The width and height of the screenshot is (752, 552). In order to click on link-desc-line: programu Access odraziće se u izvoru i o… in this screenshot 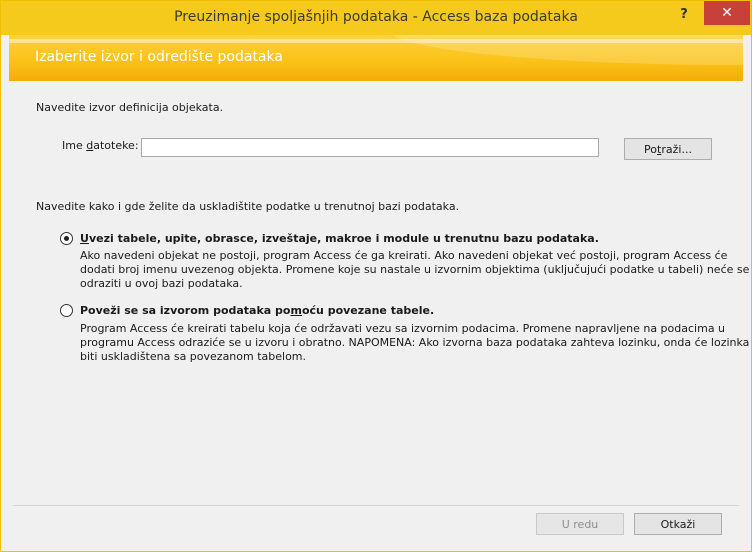, I will do `click(415, 342)`.